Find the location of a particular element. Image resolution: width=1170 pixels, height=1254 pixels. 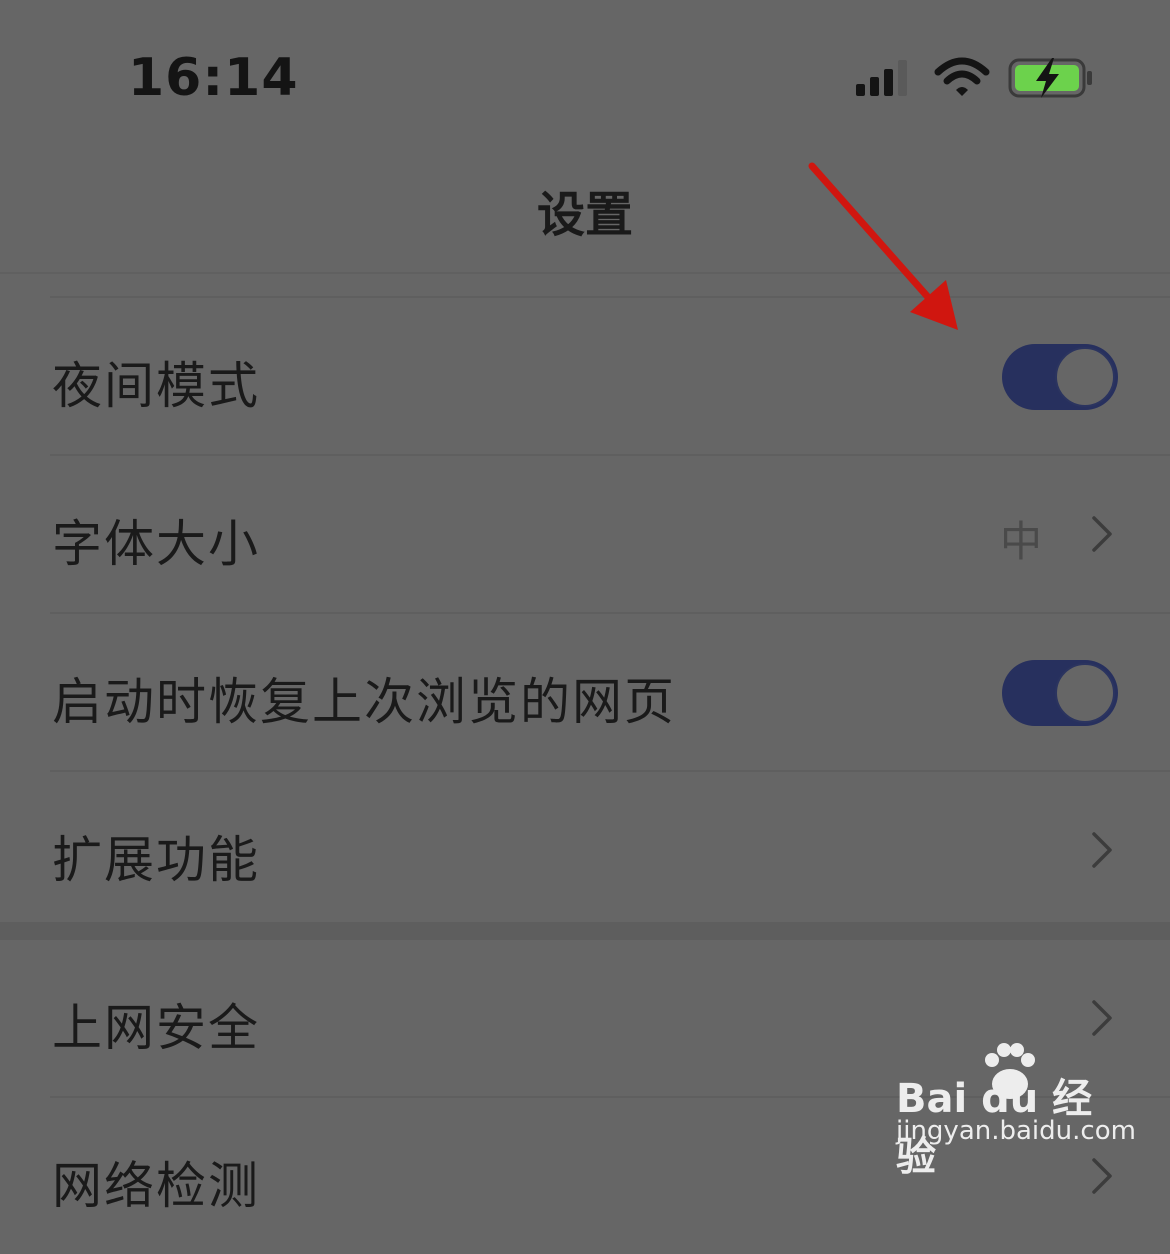

night-mode-toggle is located at coordinates (1060, 377).